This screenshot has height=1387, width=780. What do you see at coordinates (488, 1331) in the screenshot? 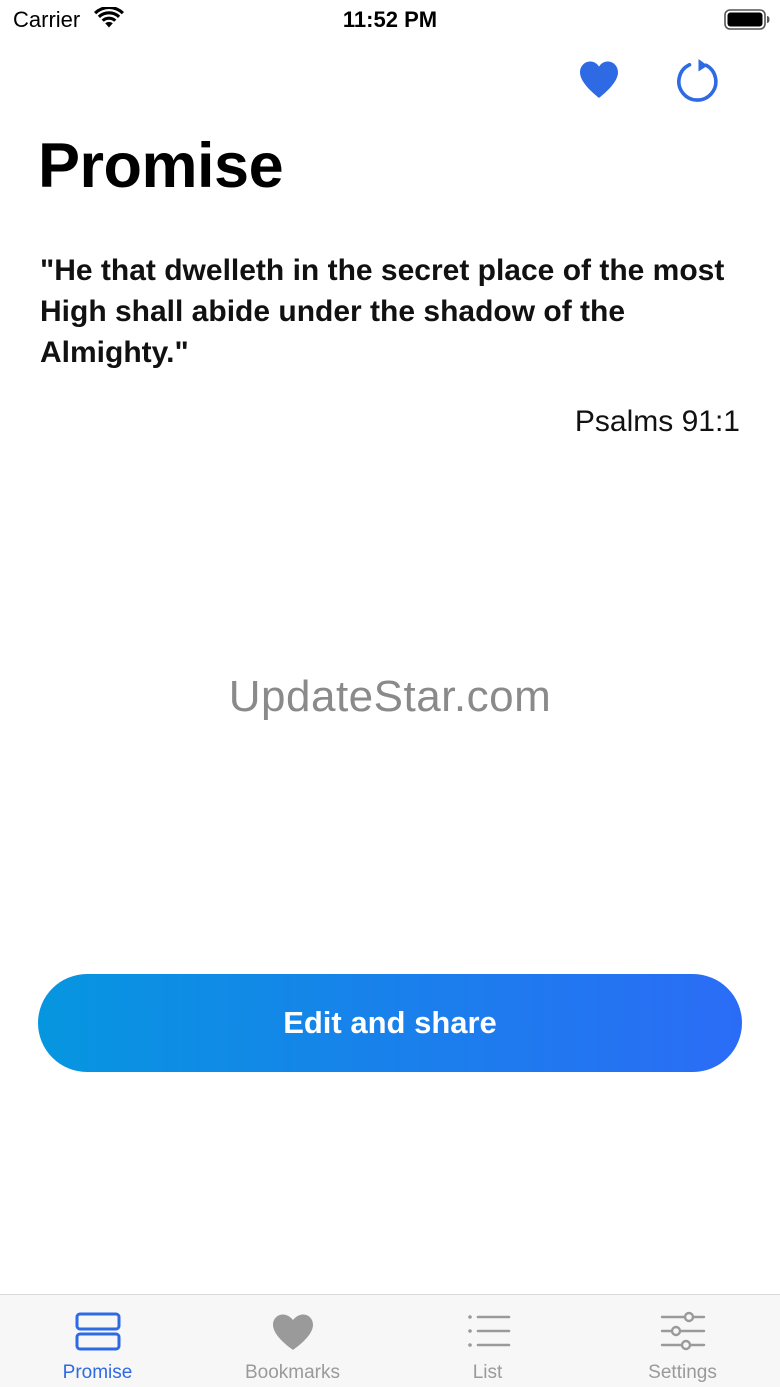
I see `list-icon` at bounding box center [488, 1331].